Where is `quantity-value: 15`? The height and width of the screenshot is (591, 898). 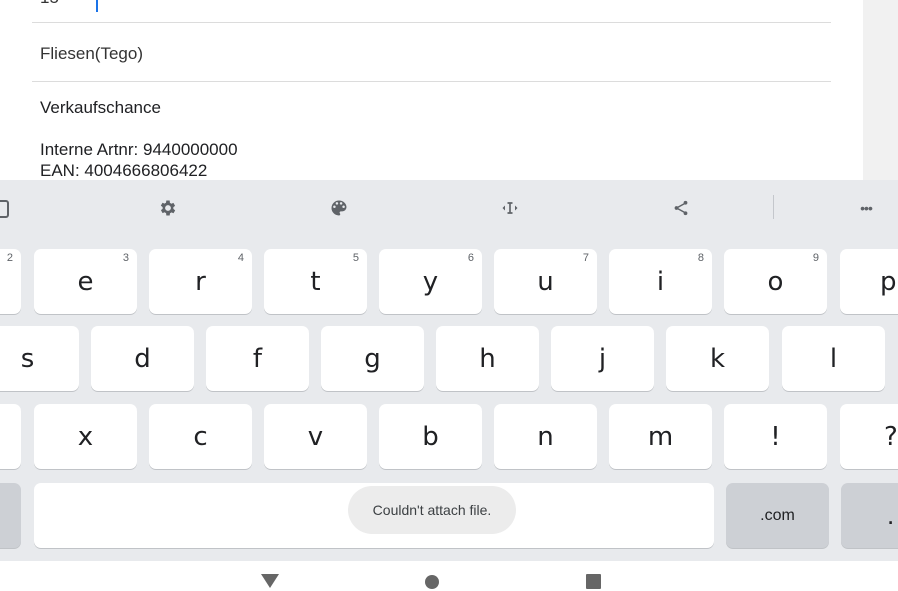
quantity-value: 15 is located at coordinates (49, 4).